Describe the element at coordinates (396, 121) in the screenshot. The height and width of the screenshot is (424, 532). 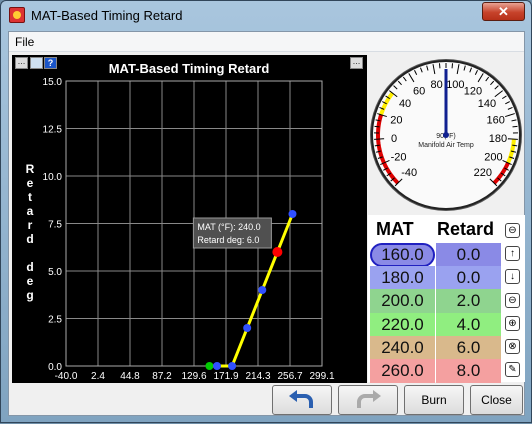
I see `gauge-label: 20` at that location.